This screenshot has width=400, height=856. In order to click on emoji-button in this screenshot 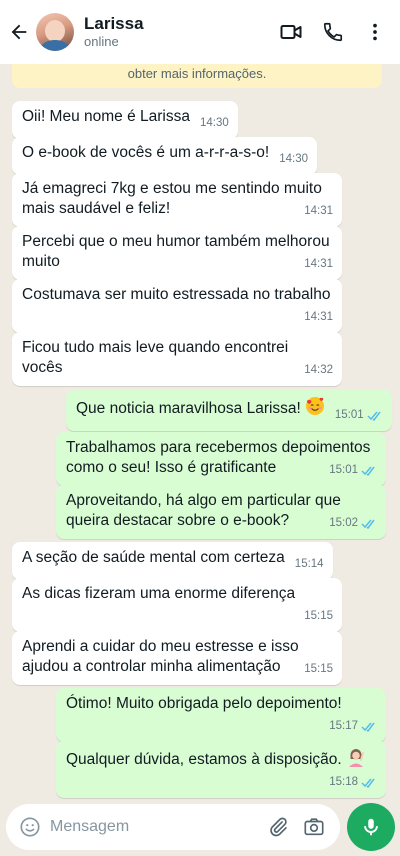, I will do `click(30, 827)`.